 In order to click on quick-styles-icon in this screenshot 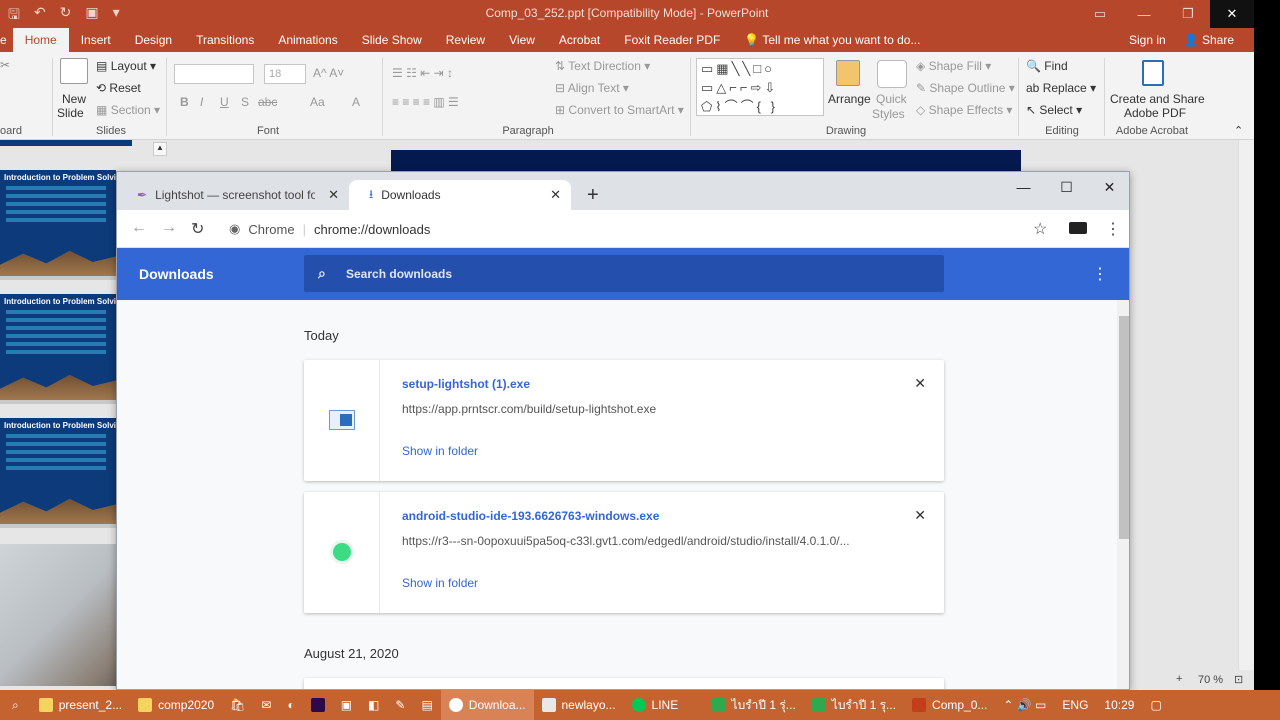, I will do `click(892, 74)`.